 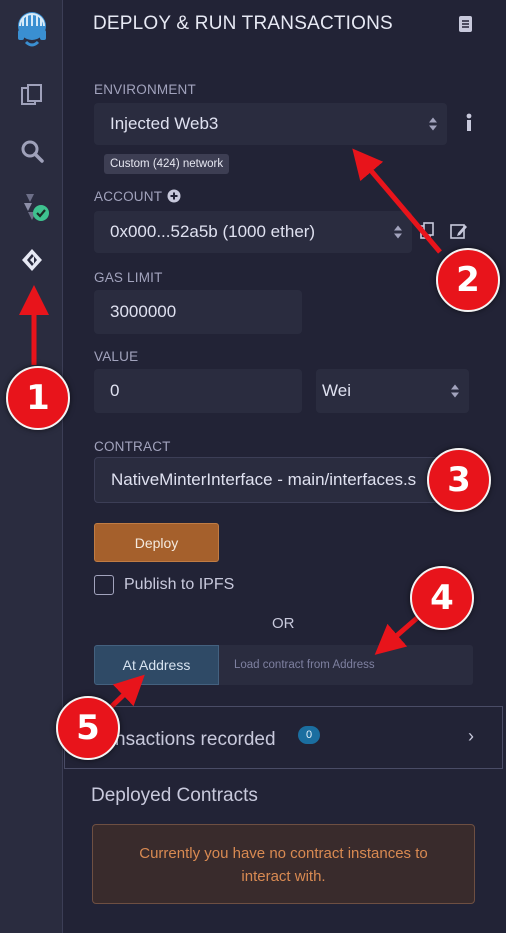 What do you see at coordinates (459, 480) in the screenshot?
I see `annotation-step-3: 3` at bounding box center [459, 480].